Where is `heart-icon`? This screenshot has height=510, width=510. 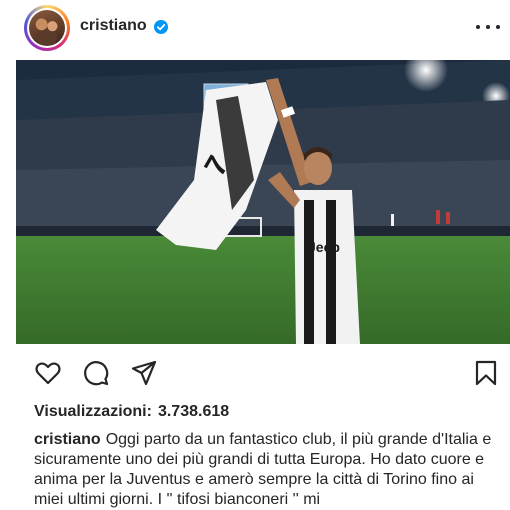
heart-icon is located at coordinates (48, 373).